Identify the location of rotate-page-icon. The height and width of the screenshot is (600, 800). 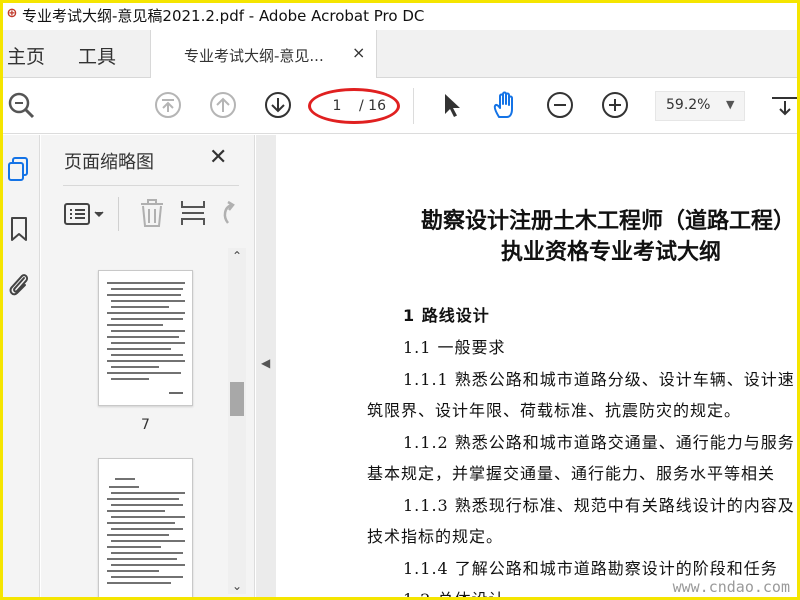
(230, 214).